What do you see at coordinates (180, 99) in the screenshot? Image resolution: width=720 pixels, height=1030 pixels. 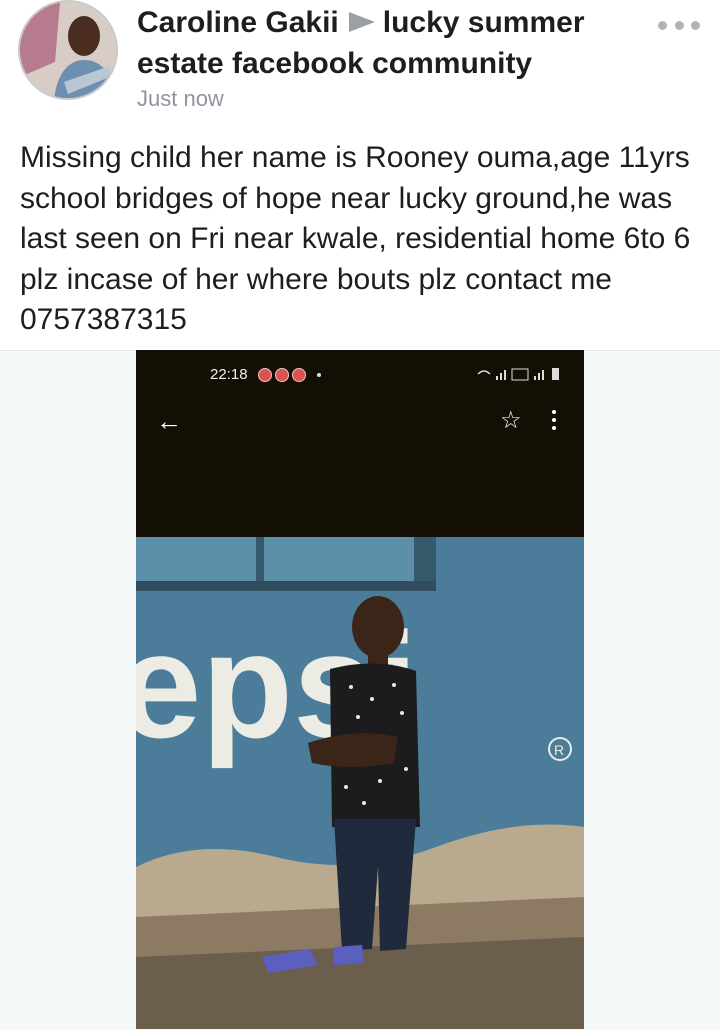 I see `post-time: Just now` at bounding box center [180, 99].